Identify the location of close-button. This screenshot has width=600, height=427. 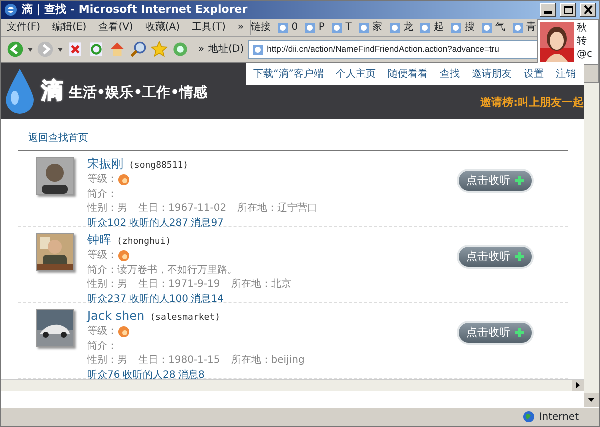
(588, 10).